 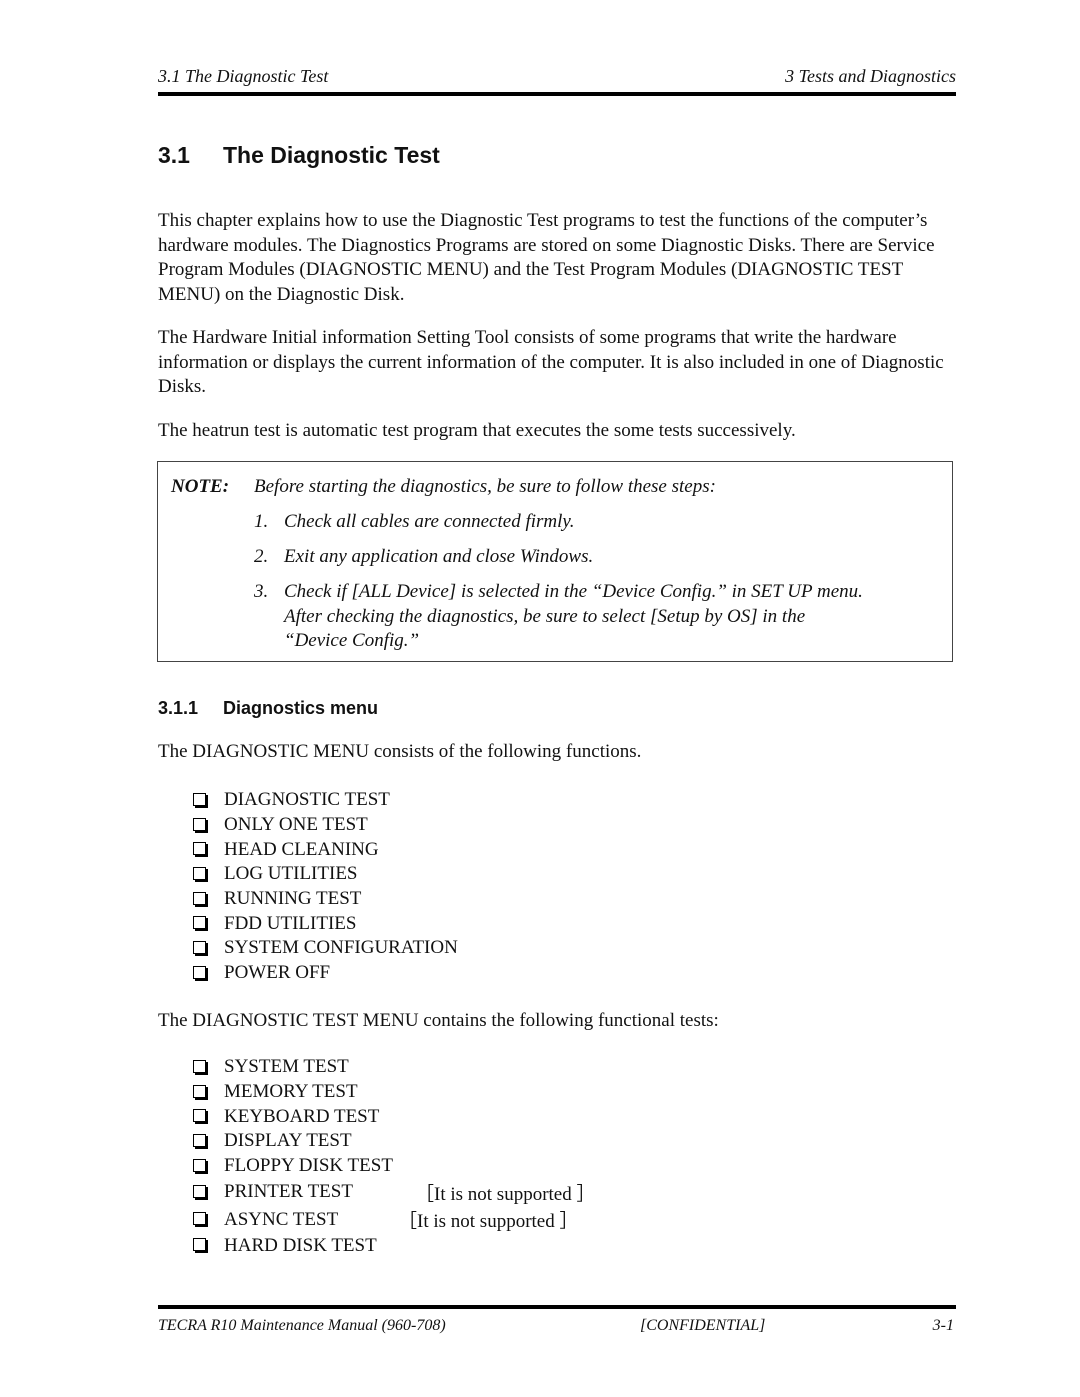 I want to click on note-label: NOTE:, so click(x=200, y=486).